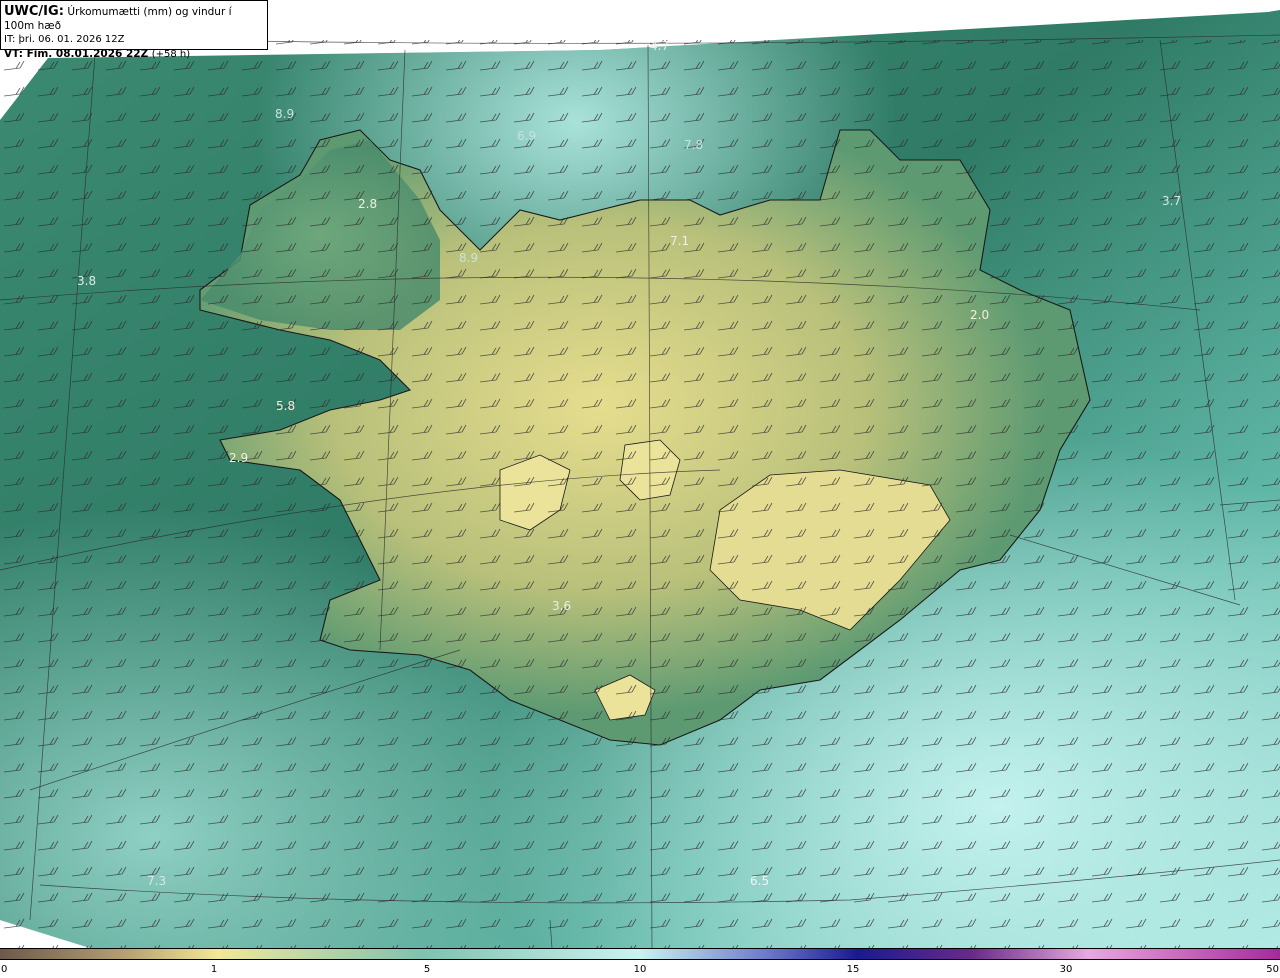 The height and width of the screenshot is (978, 1280). Describe the element at coordinates (156, 881) in the screenshot. I see `map-label: 7.3` at that location.